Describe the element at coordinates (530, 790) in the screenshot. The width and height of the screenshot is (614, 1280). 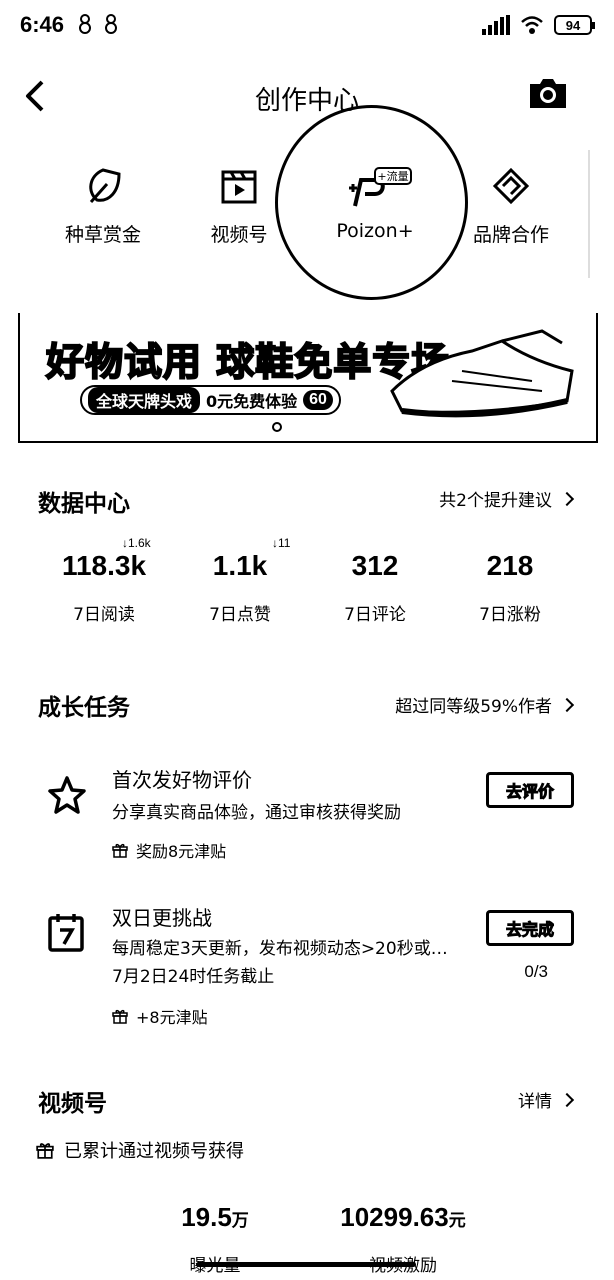
I see `review-button: 去评价` at that location.